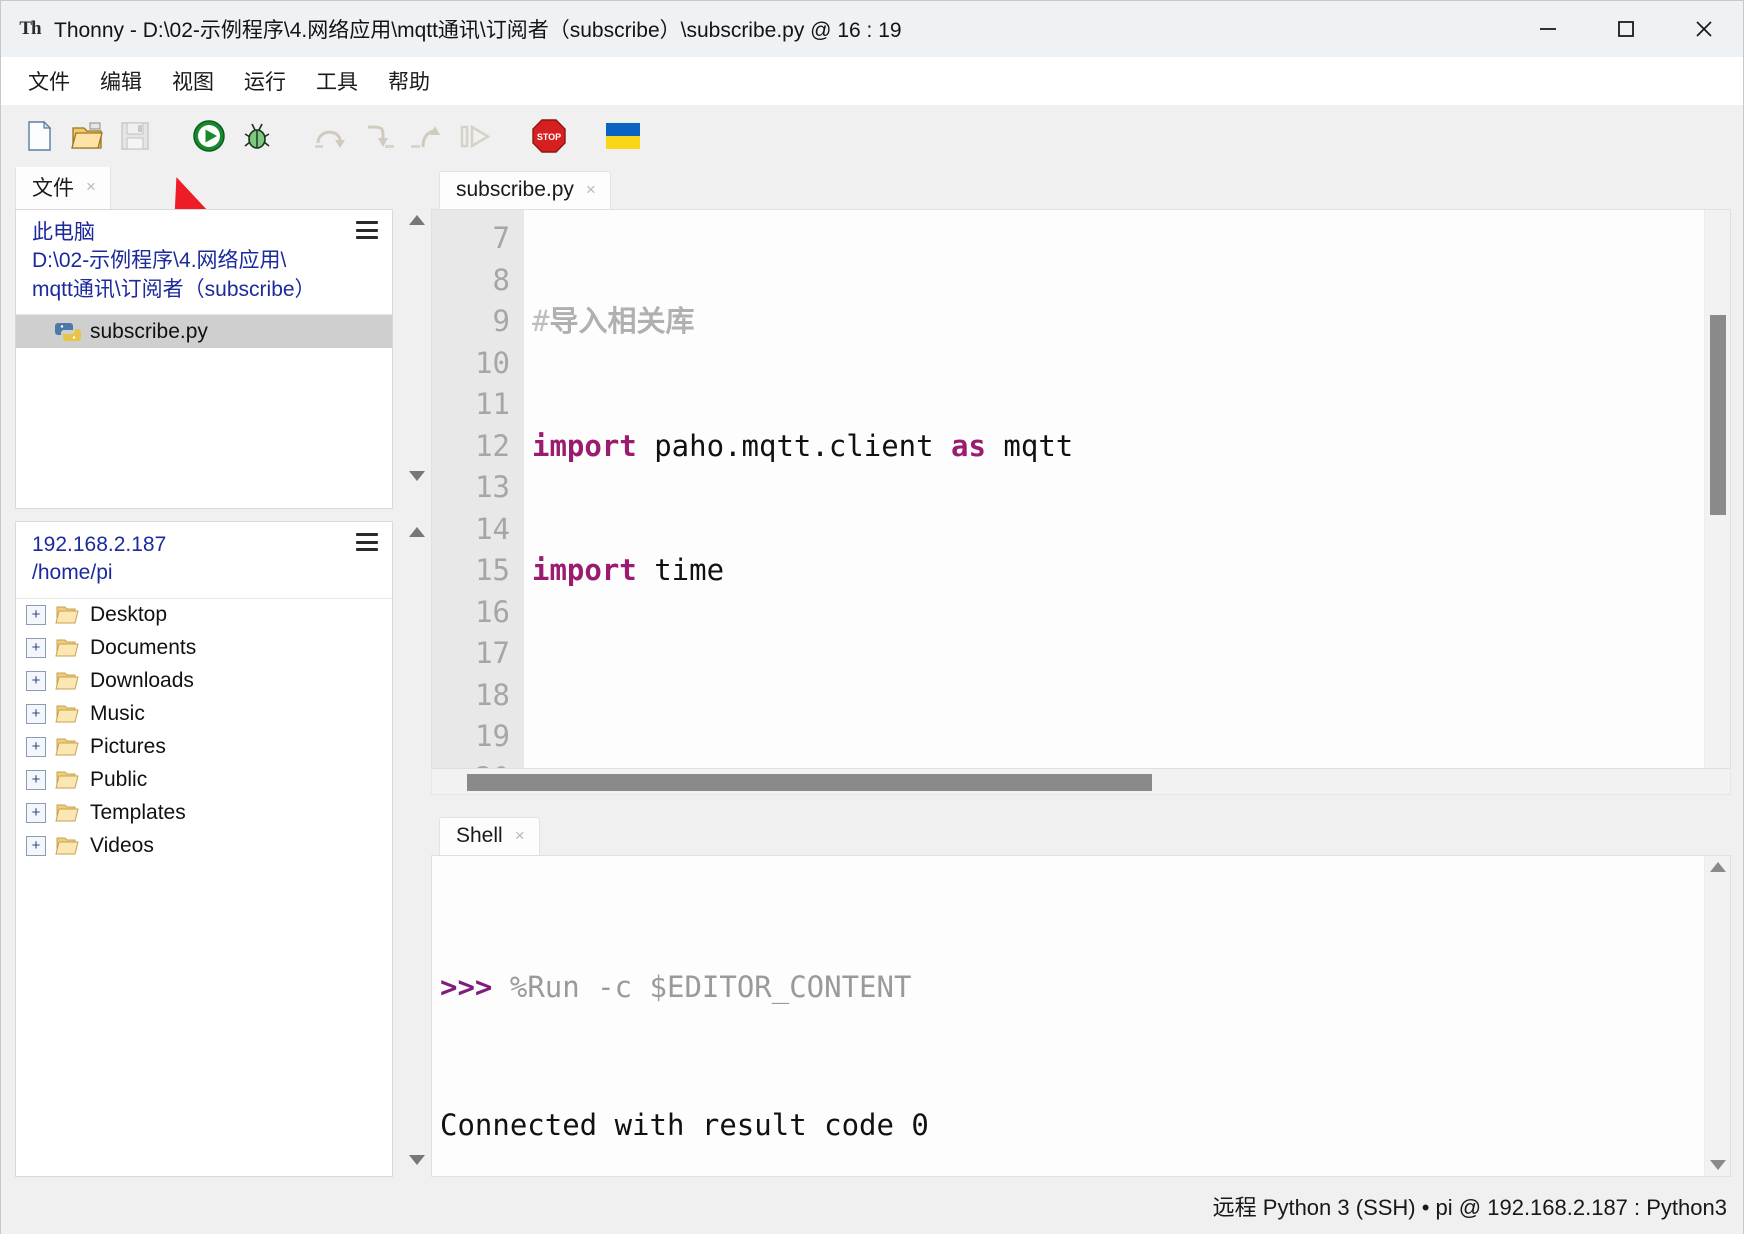 Image resolution: width=1744 pixels, height=1234 pixels. I want to click on menu-run: 运行, so click(265, 81).